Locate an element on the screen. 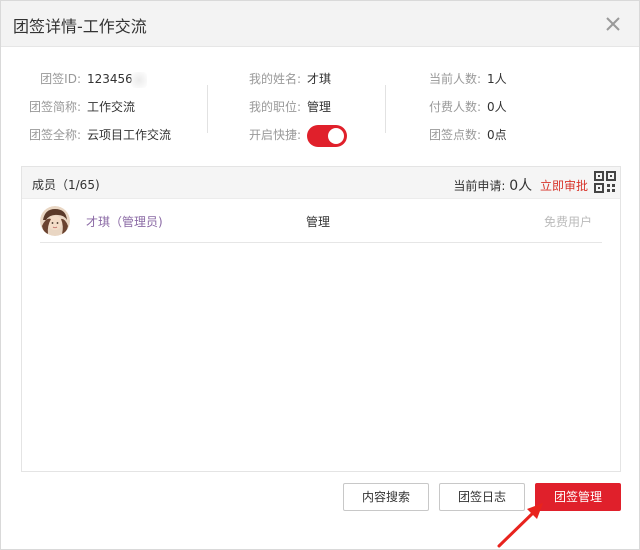 This screenshot has height=550, width=640. paid-count-row: 付费人数: 0人 is located at coordinates (464, 109).